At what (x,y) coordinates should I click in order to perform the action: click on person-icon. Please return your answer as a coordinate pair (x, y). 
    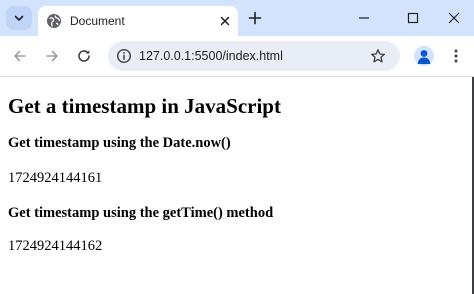
    Looking at the image, I should click on (424, 57).